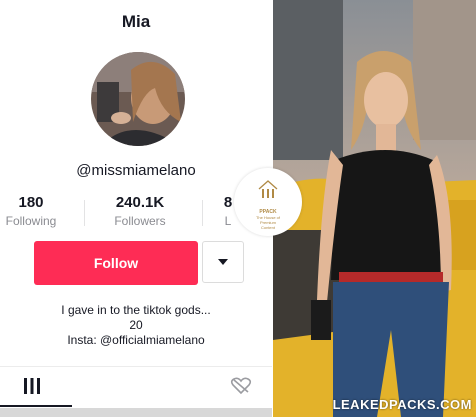 The width and height of the screenshot is (476, 417). Describe the element at coordinates (136, 340) in the screenshot. I see `bio-line: Insta: @officialmiamelano` at that location.